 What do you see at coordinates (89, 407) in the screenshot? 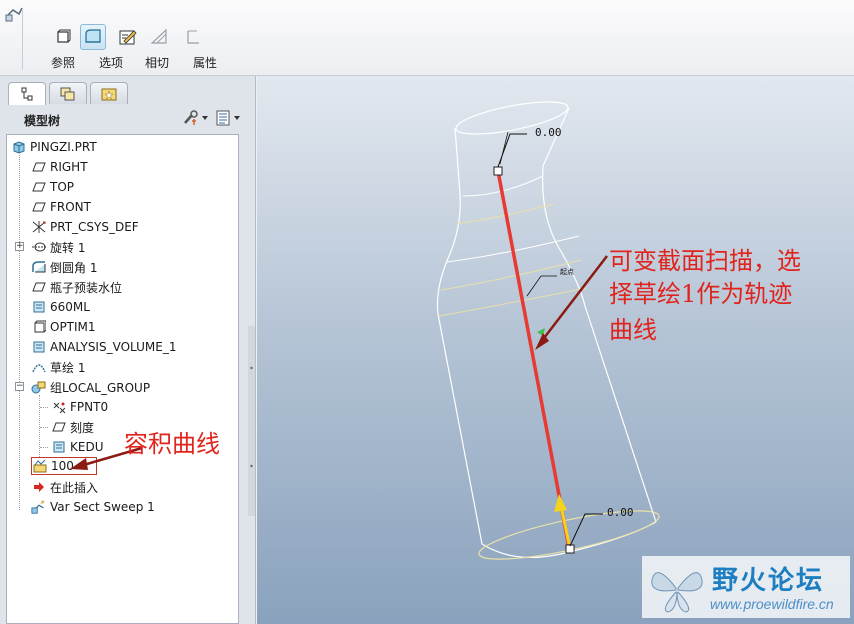
I see `tree-node-label: FPNT0` at bounding box center [89, 407].